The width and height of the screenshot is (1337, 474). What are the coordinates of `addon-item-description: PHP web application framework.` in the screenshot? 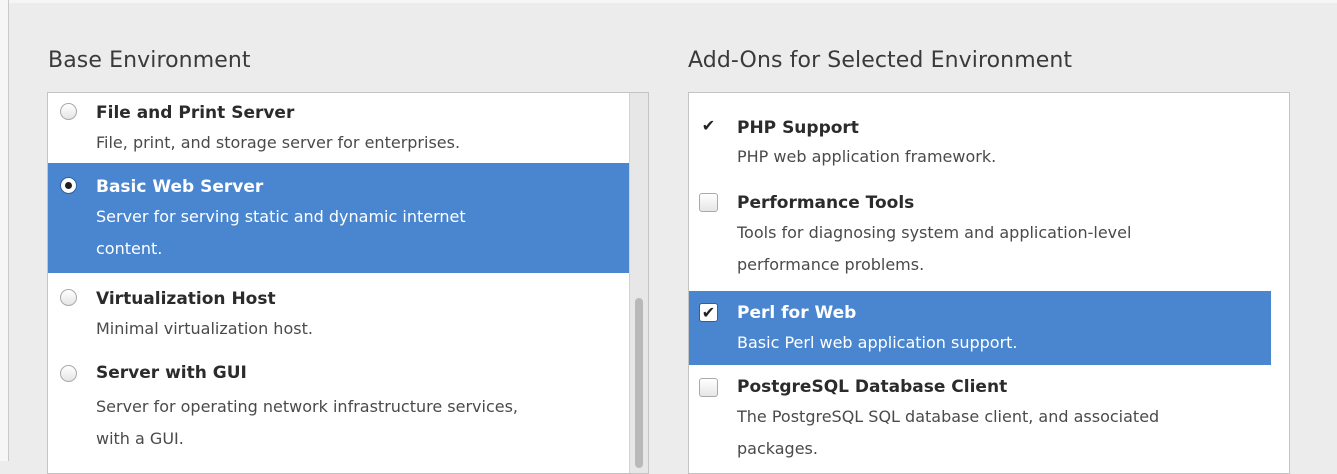 It's located at (867, 156).